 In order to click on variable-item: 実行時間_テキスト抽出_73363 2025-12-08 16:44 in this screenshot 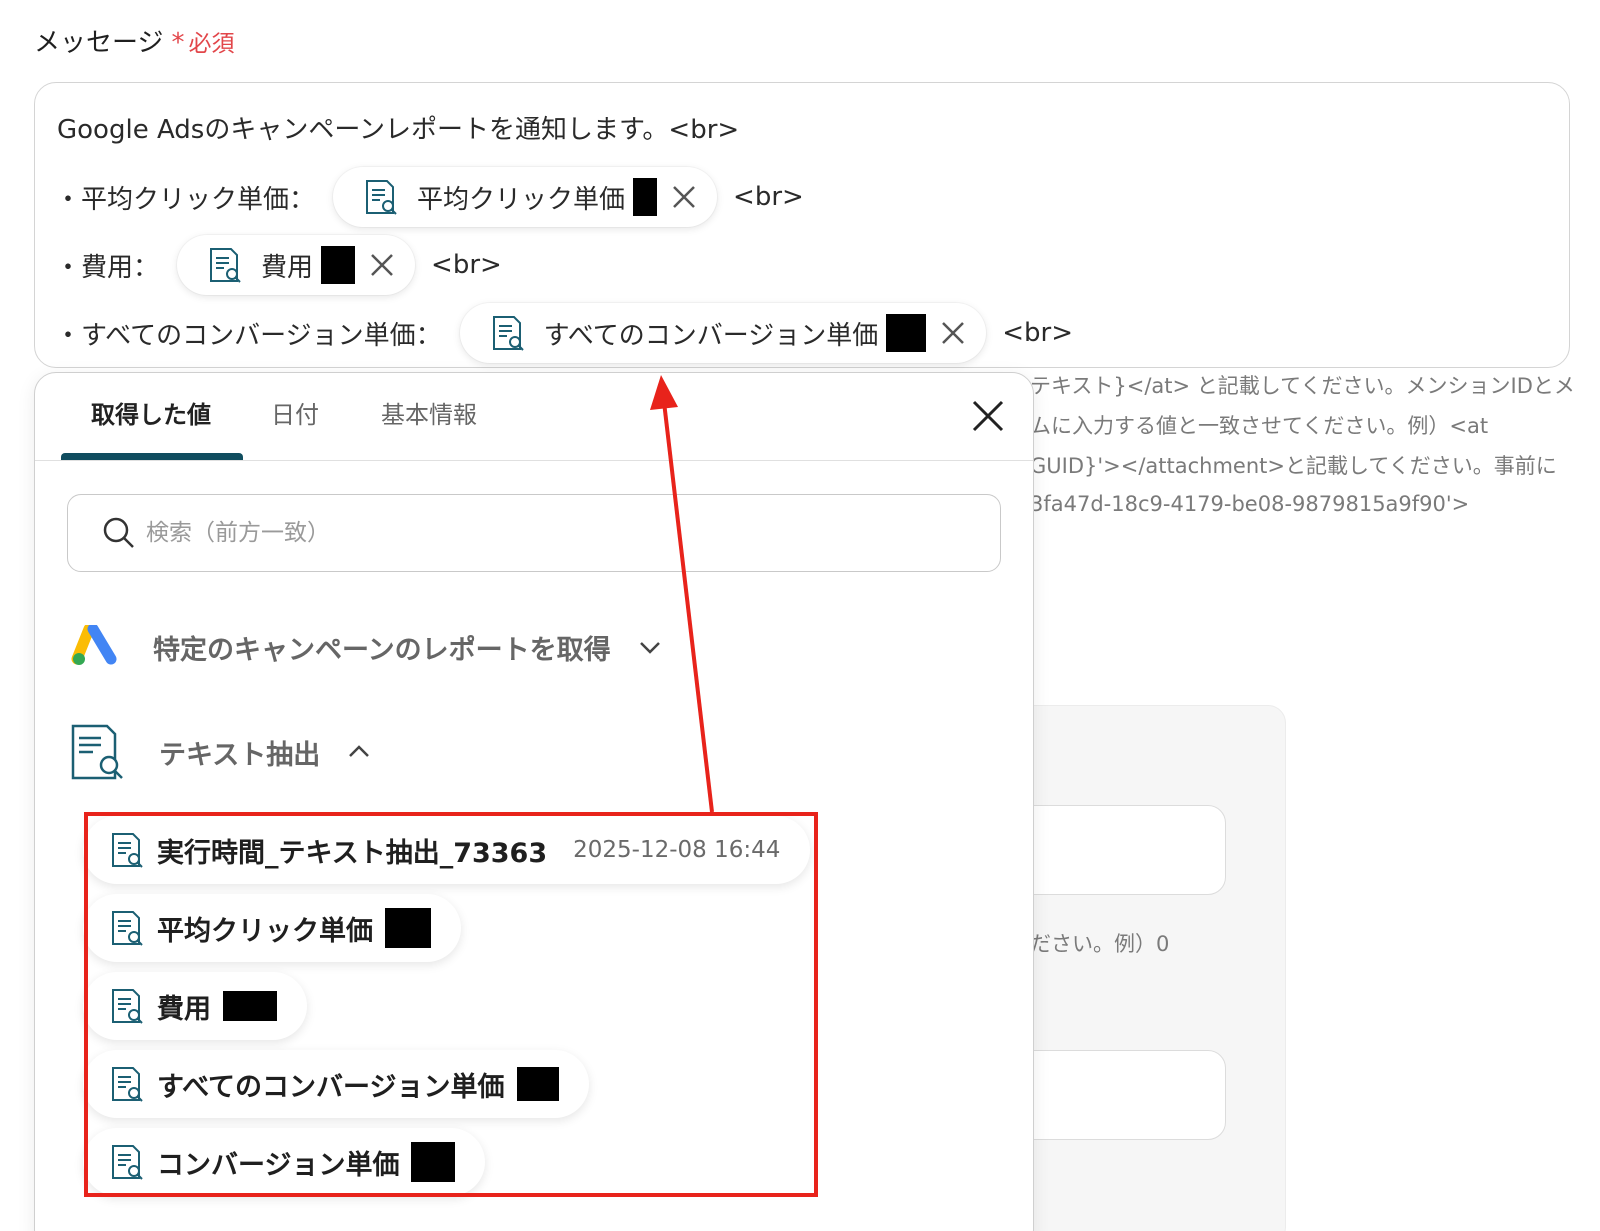, I will do `click(447, 850)`.